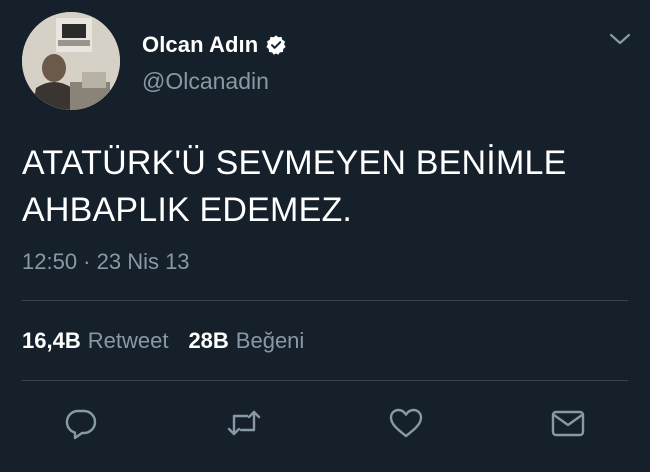  I want to click on verified-badge-icon, so click(276, 45).